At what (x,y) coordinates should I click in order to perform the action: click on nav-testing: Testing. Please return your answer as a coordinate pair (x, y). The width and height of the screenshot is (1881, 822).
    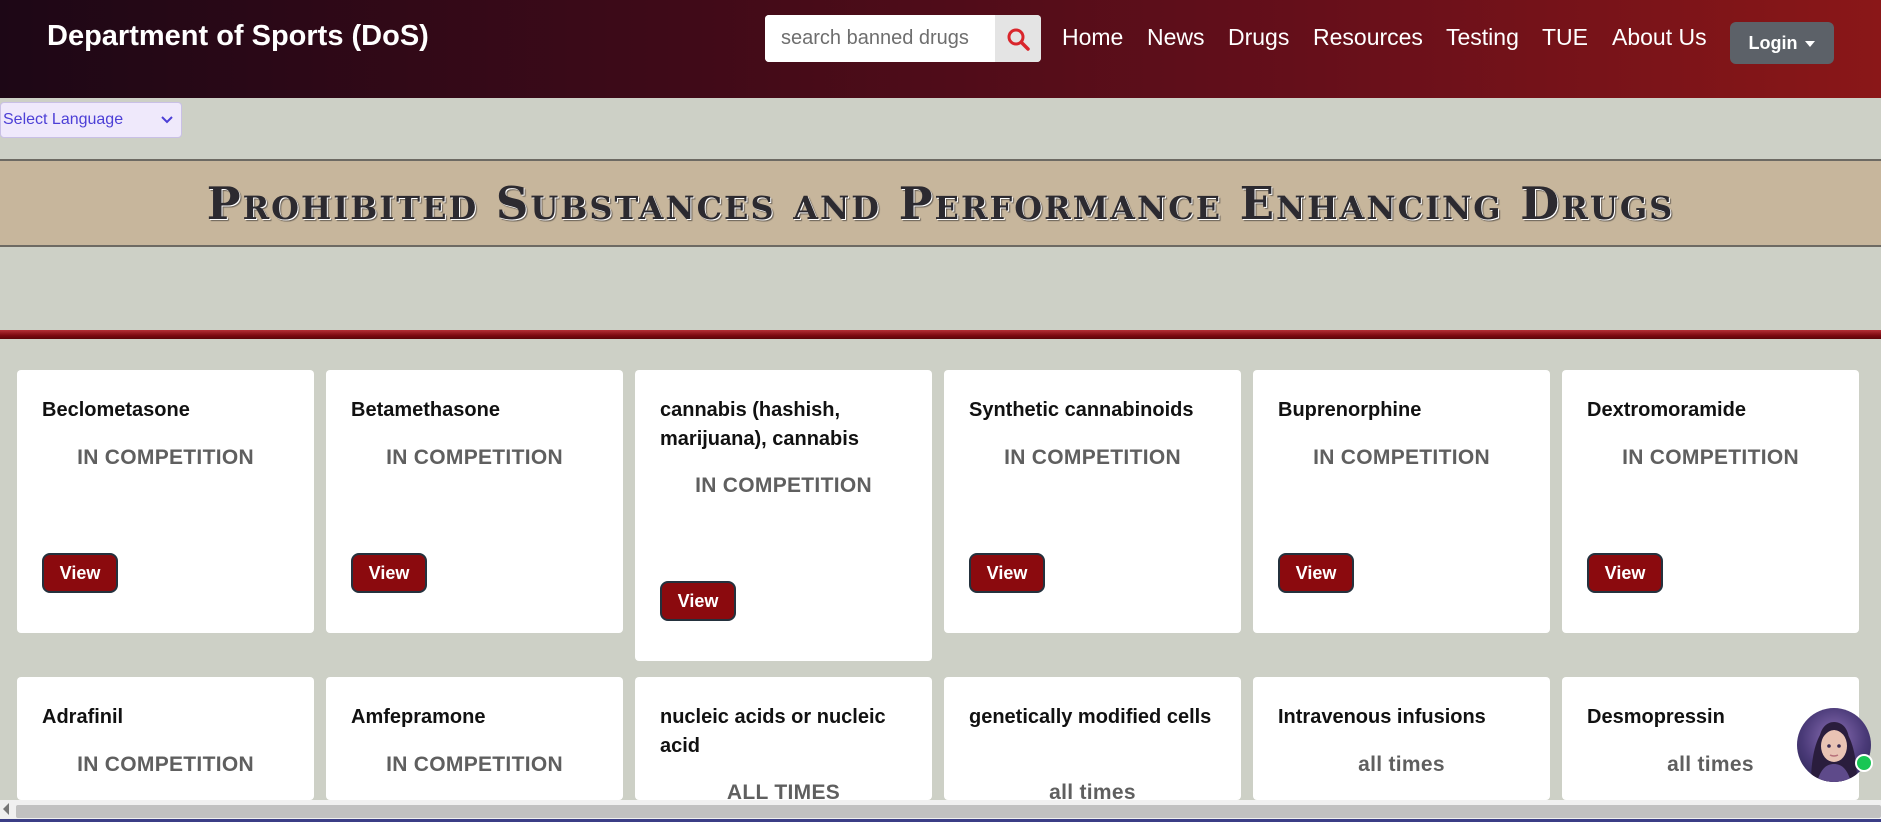
    Looking at the image, I should click on (1482, 37).